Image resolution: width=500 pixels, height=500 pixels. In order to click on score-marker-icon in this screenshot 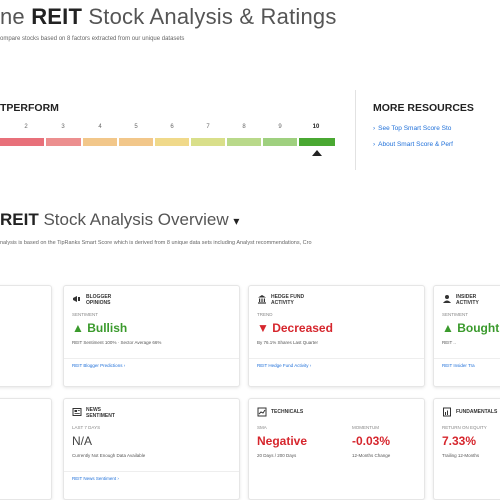, I will do `click(317, 153)`.